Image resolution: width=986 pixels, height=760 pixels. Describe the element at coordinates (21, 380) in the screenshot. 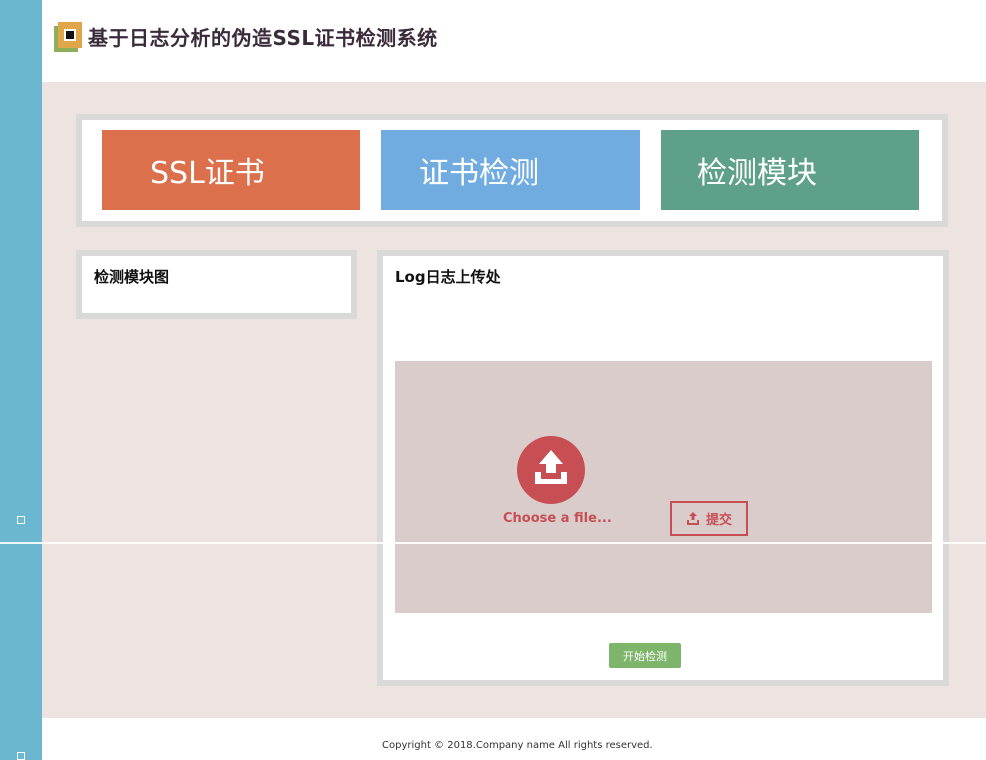

I see `left-sidebar-strip` at that location.